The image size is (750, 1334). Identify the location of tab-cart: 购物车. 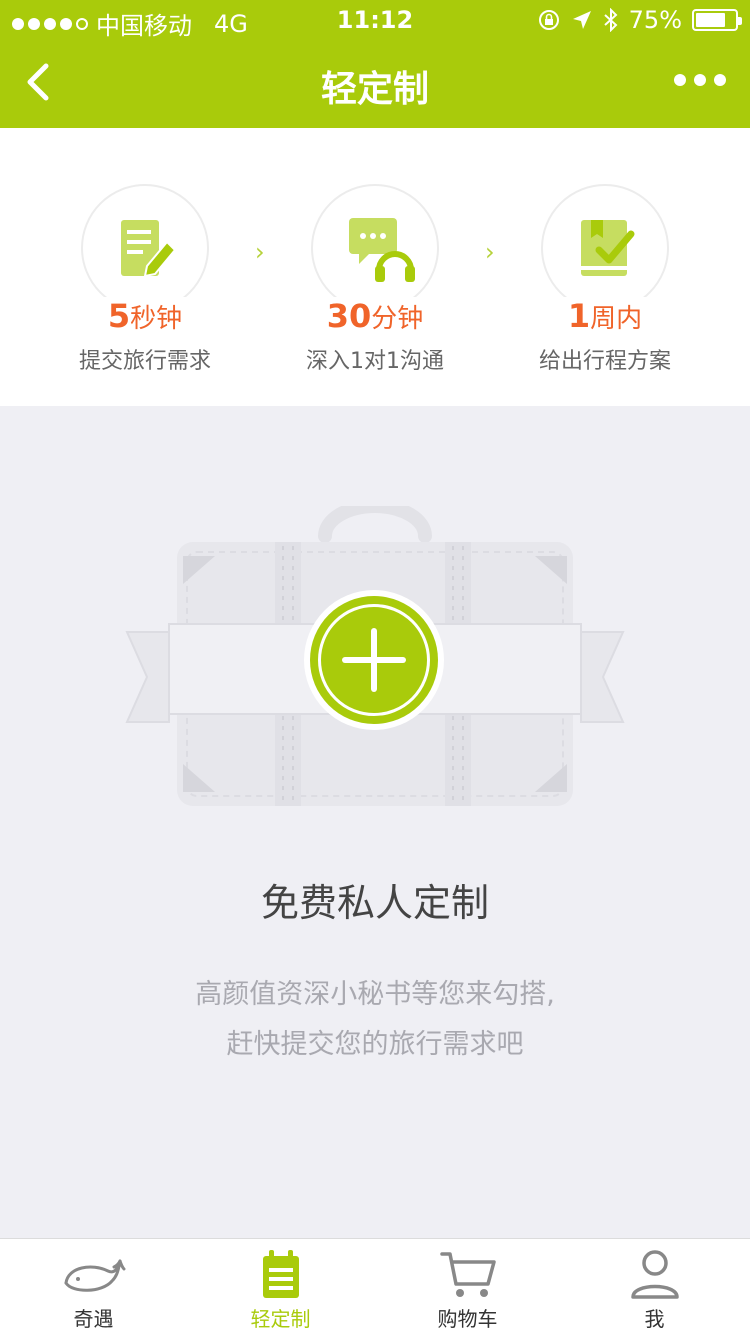
(467, 1289).